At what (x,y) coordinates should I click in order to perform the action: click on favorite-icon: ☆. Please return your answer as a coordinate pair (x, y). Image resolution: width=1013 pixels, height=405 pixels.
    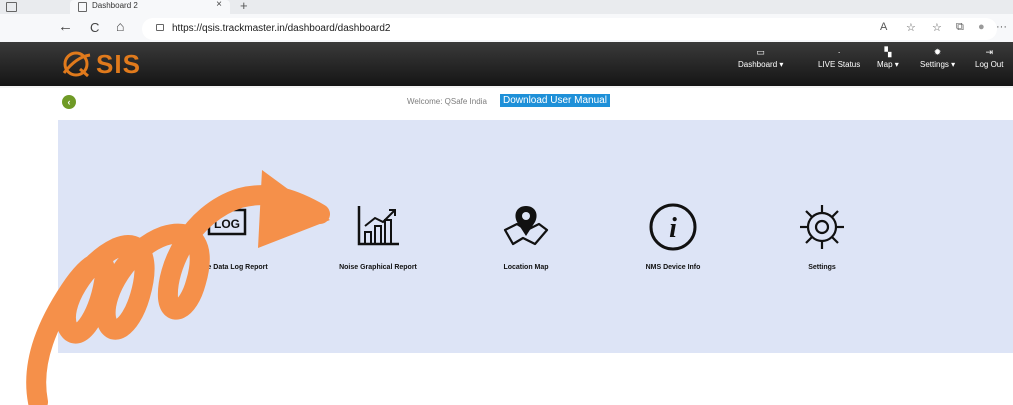
    Looking at the image, I should click on (911, 27).